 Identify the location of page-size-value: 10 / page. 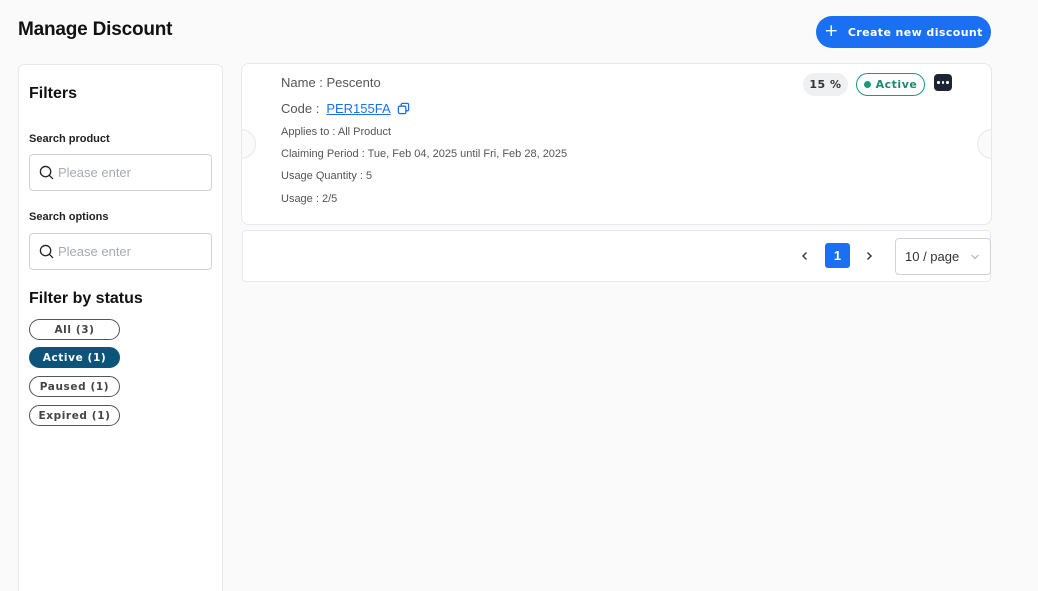
(932, 256).